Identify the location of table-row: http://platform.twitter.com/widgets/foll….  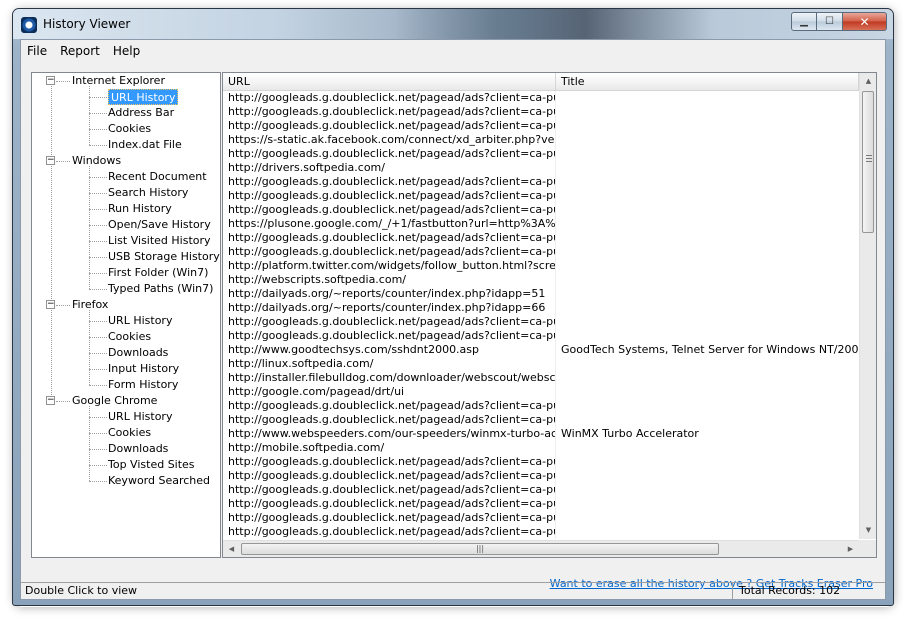
(541, 266).